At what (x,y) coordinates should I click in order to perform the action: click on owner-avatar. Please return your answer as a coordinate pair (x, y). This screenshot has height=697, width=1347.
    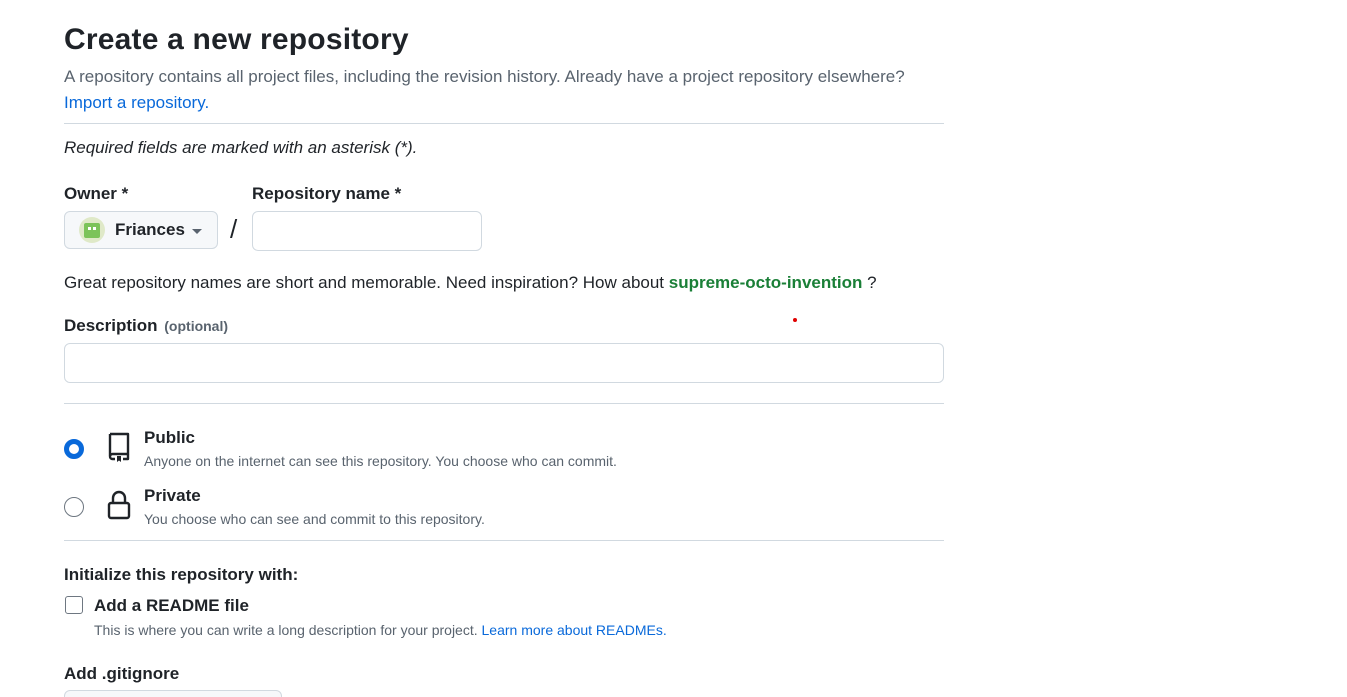
    Looking at the image, I should click on (92, 230).